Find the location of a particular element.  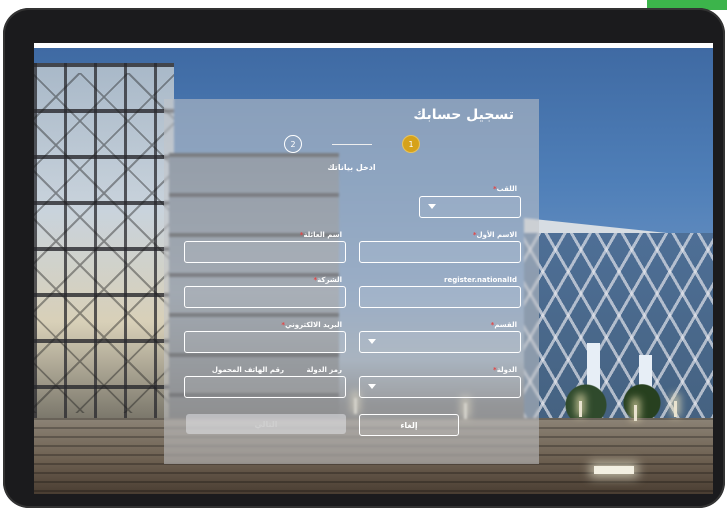

form-title: تسجيل حسابك is located at coordinates (463, 115).